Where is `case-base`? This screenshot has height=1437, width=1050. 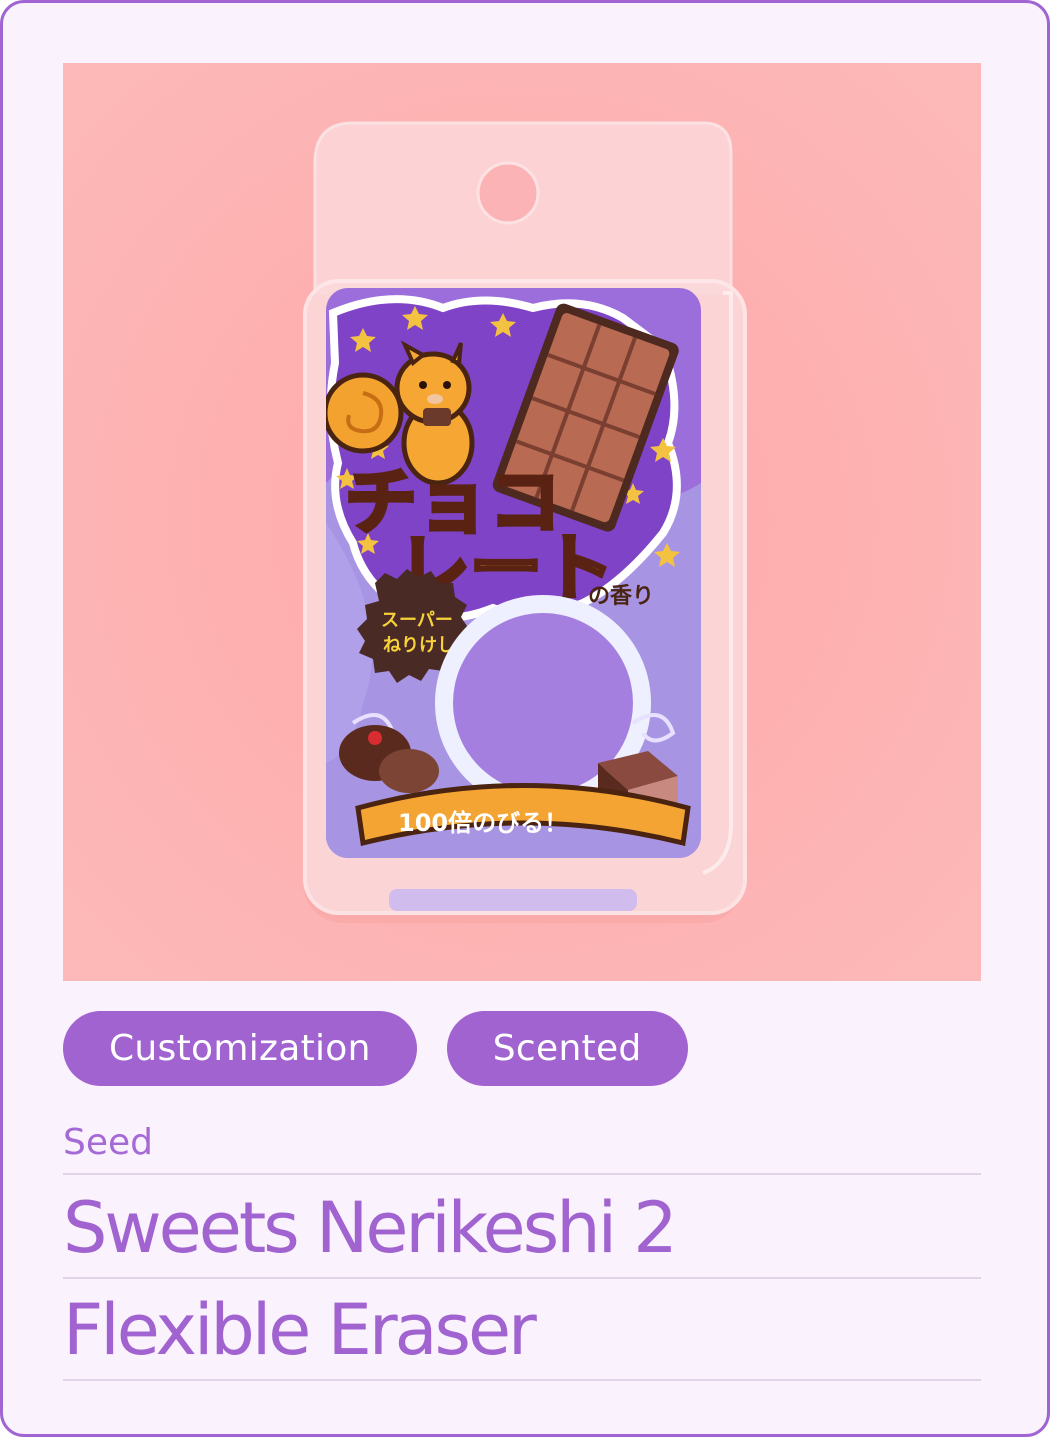
case-base is located at coordinates (513, 900).